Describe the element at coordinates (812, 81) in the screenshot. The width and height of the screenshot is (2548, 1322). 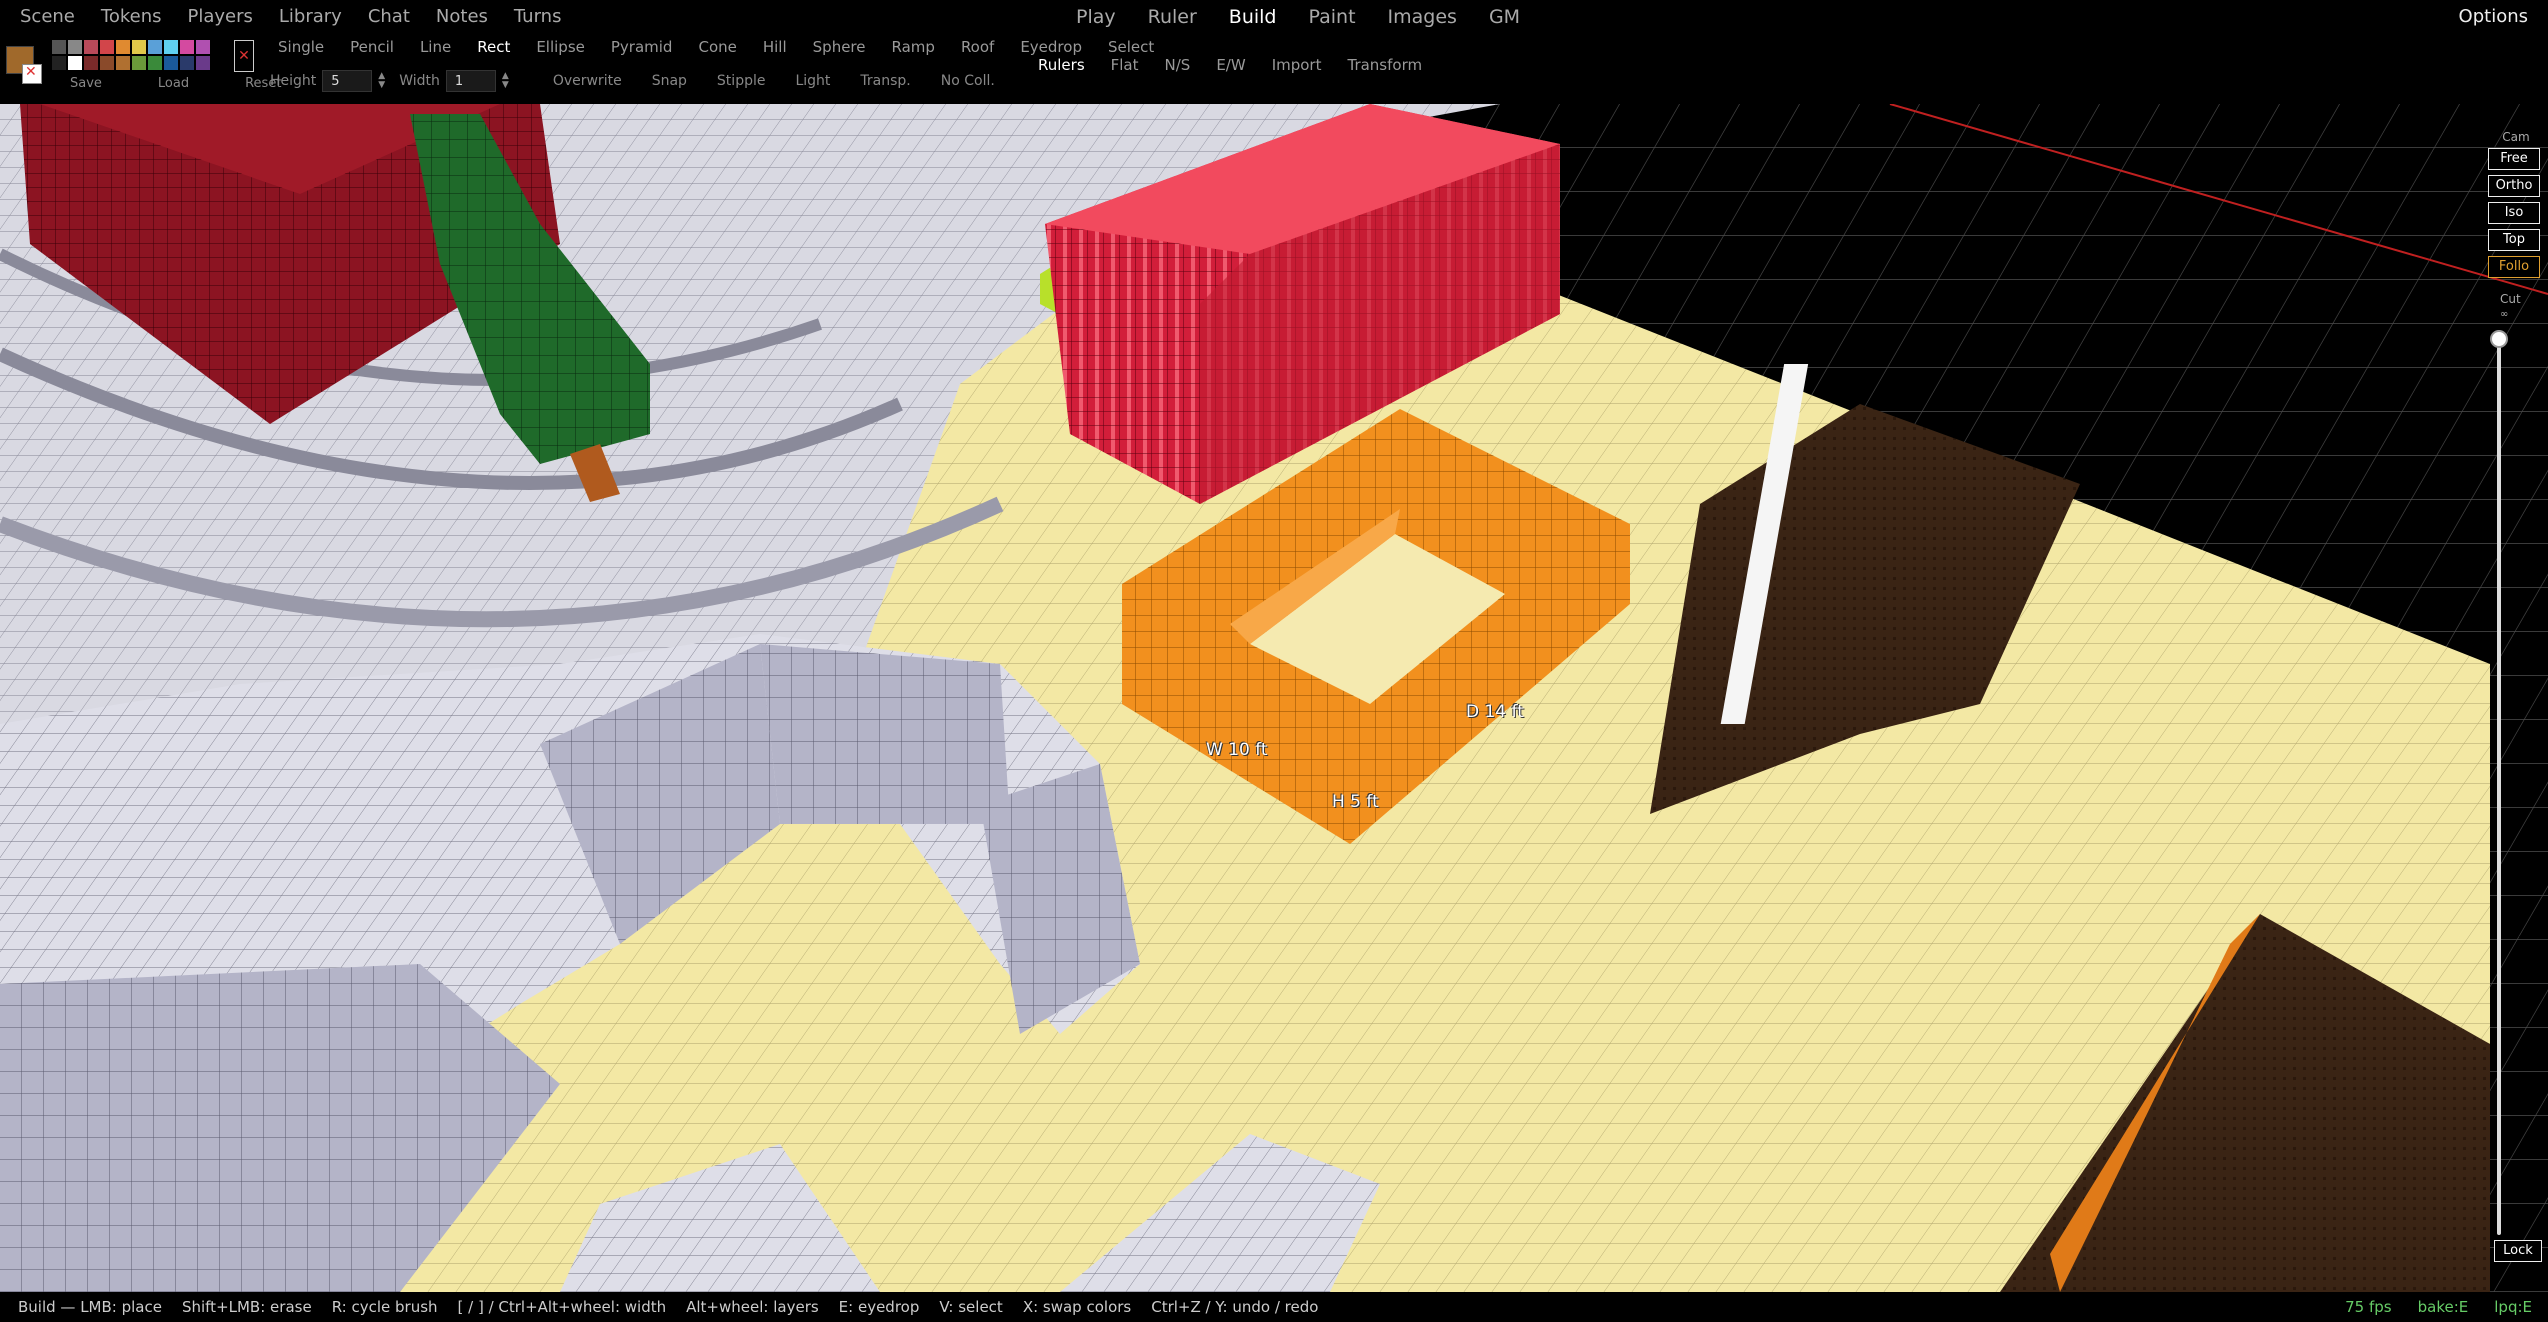
I see `toggle-light: Light` at that location.